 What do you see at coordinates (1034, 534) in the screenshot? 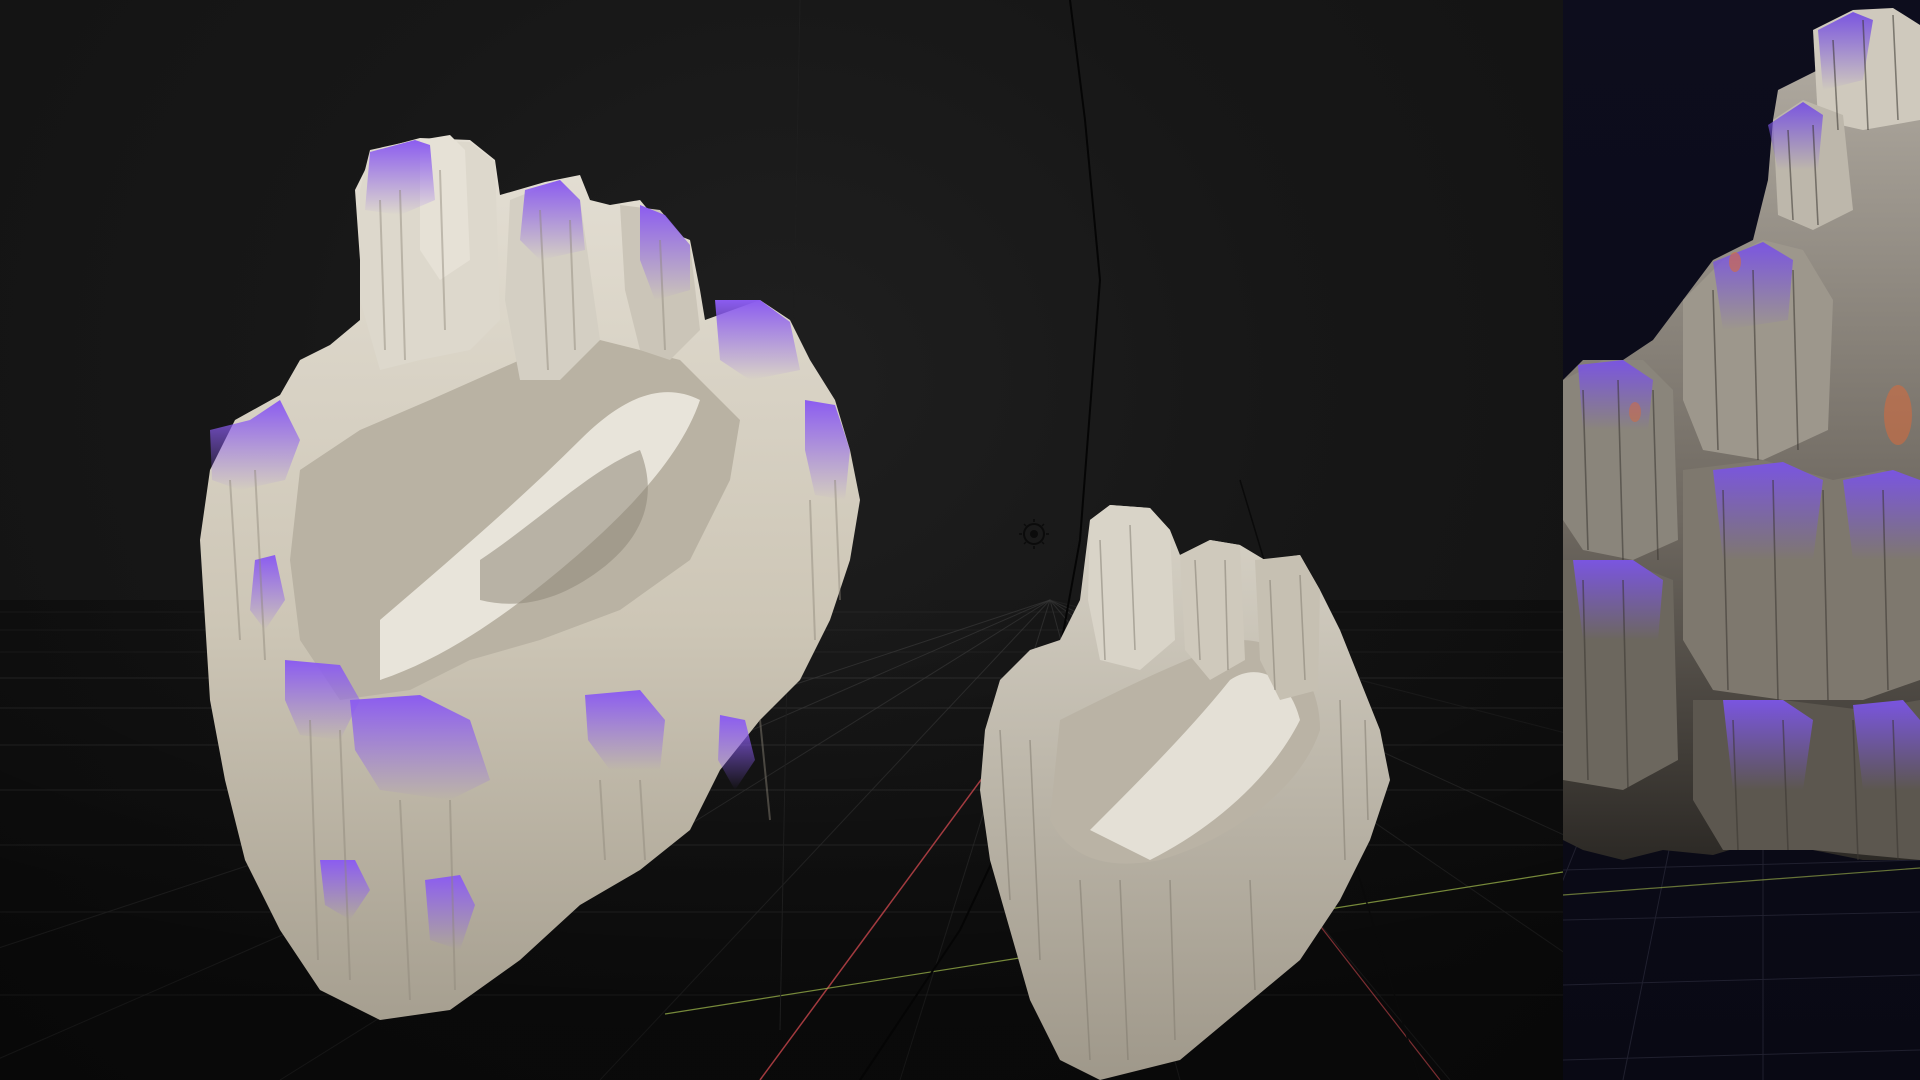
I see `sun-light-icon` at bounding box center [1034, 534].